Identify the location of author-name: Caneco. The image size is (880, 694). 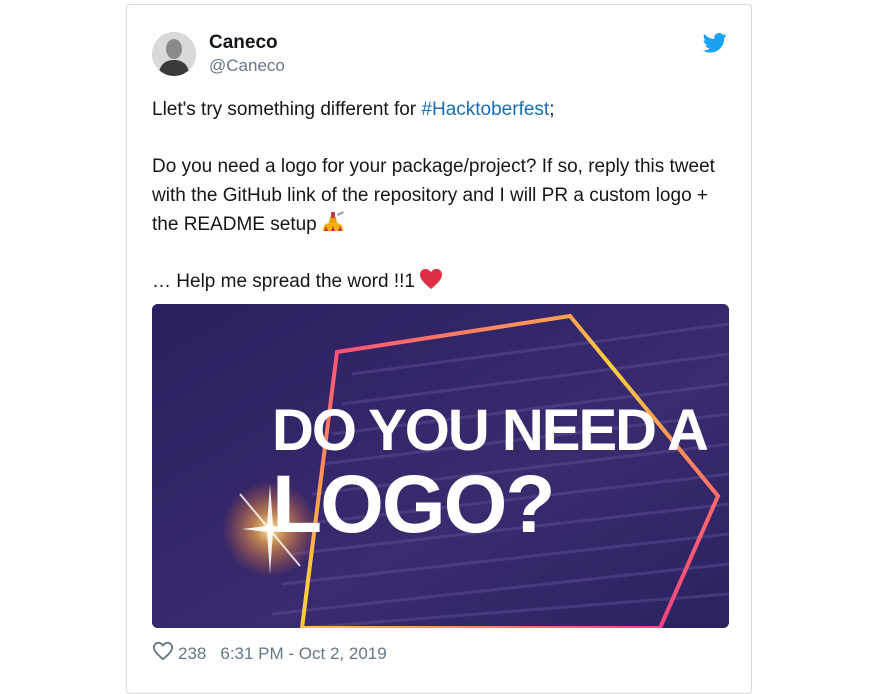
(243, 43).